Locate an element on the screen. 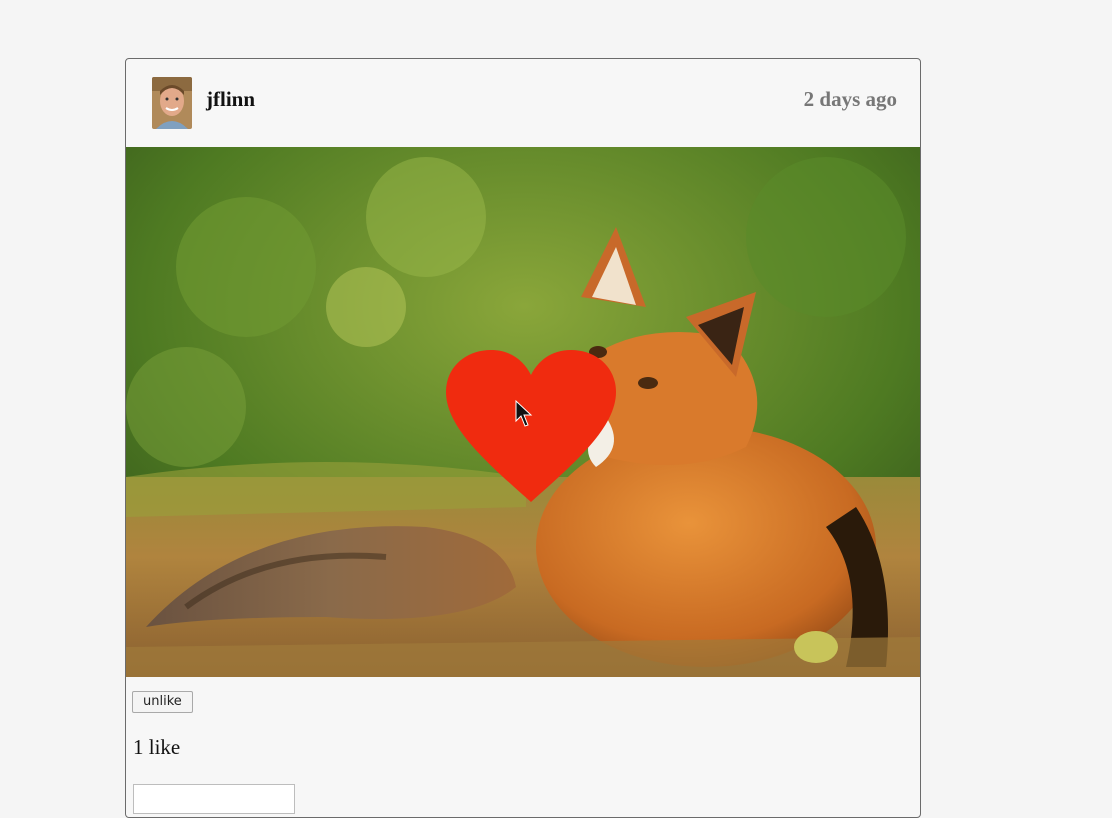 The image size is (1112, 818). avatar-image is located at coordinates (172, 103).